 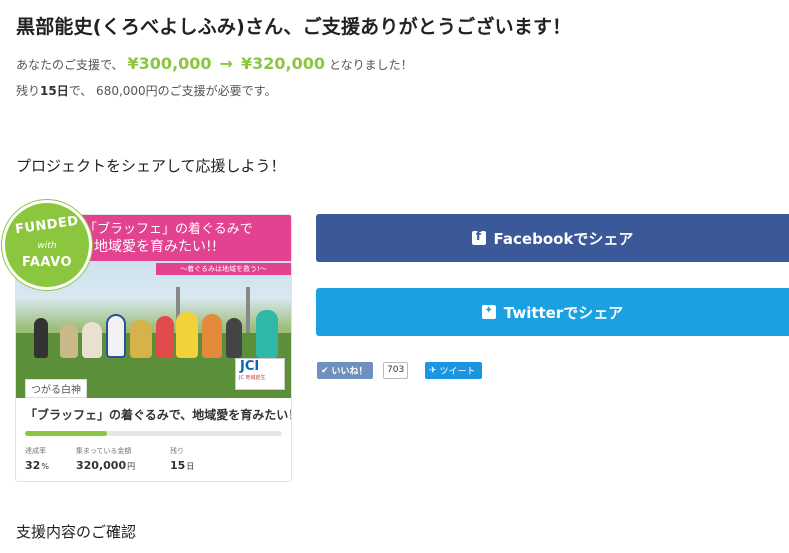 I want to click on tweet-label: ツイート, so click(x=457, y=372).